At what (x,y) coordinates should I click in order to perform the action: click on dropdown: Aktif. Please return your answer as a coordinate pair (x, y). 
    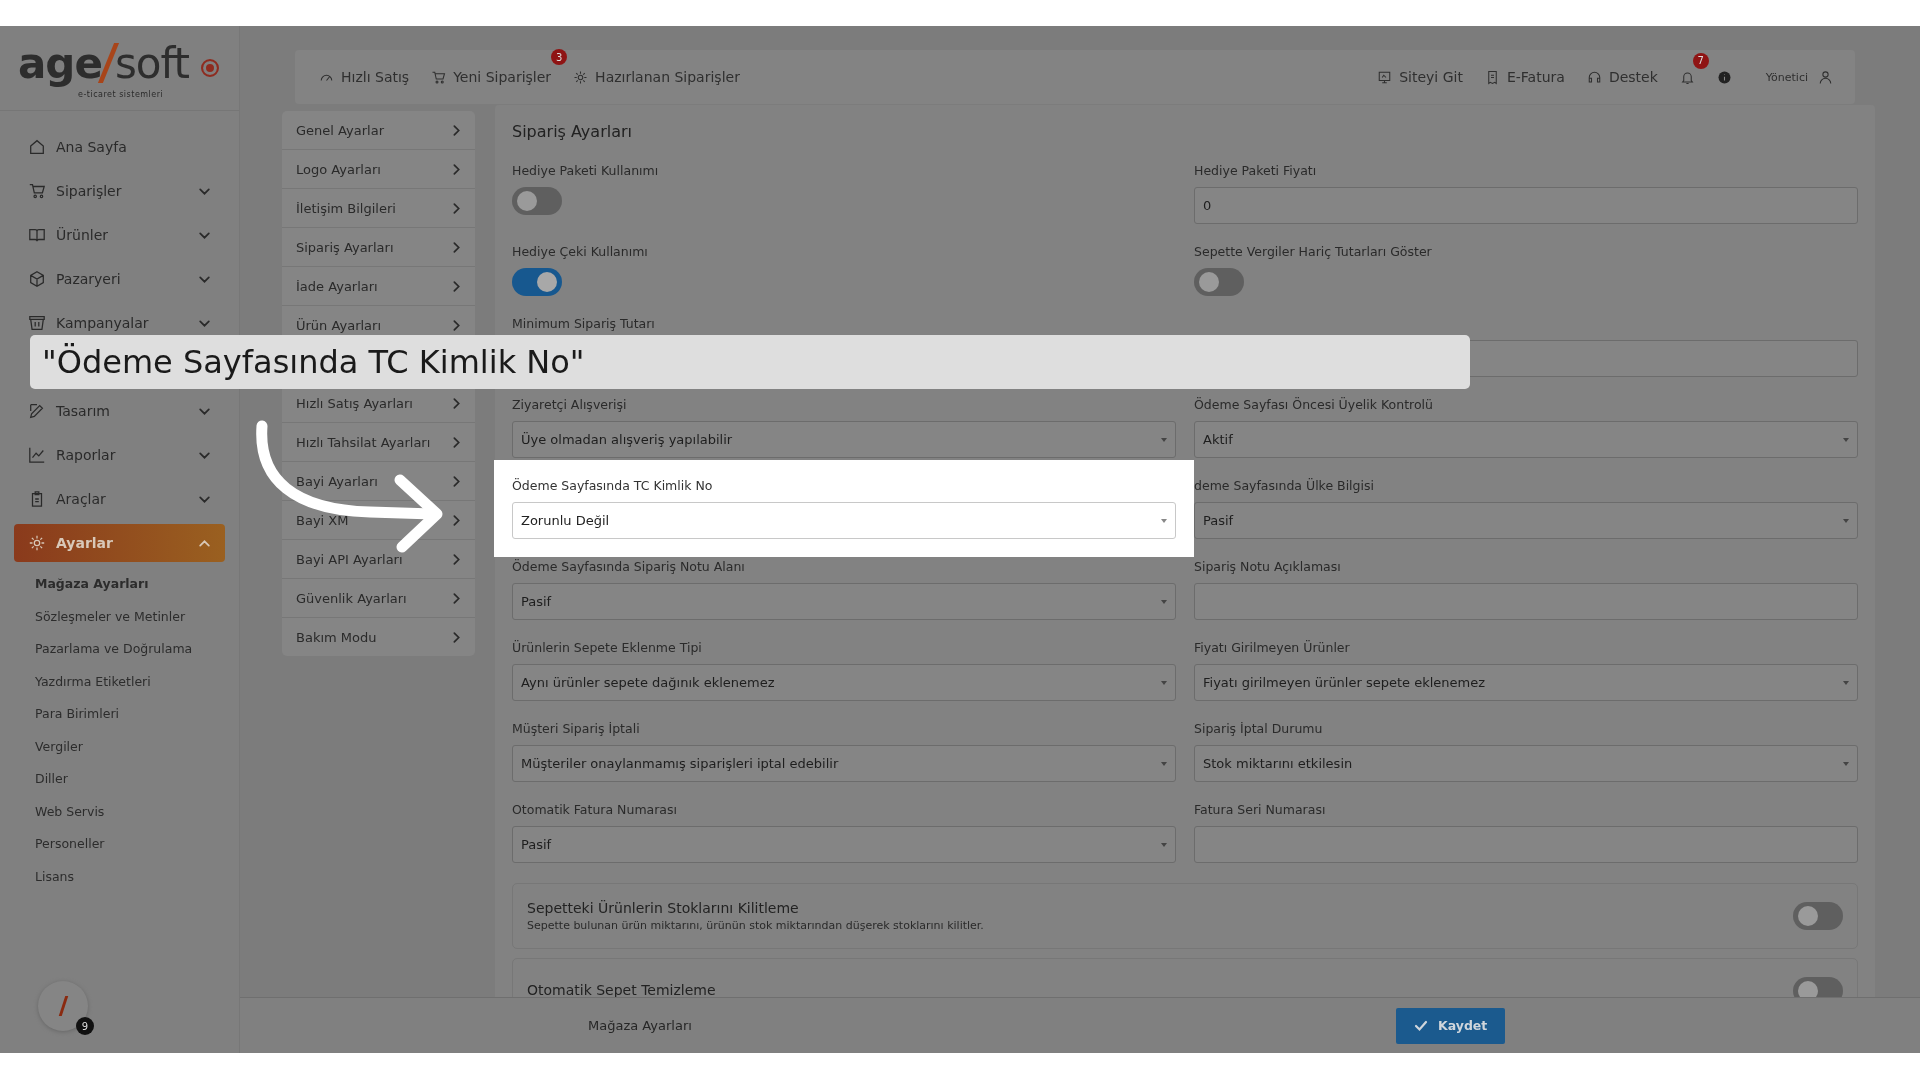
    Looking at the image, I should click on (1526, 439).